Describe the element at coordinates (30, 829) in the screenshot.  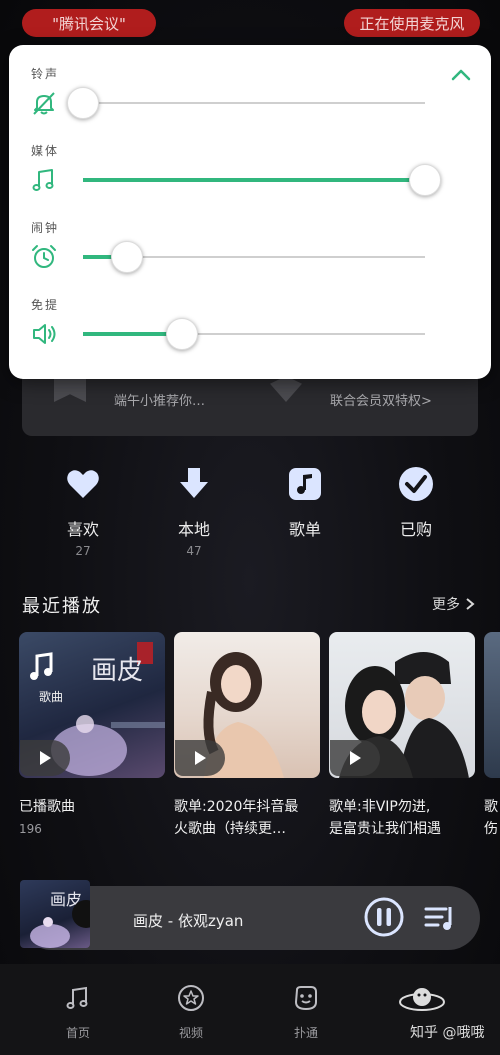
I see `recent-card-count: 196` at that location.